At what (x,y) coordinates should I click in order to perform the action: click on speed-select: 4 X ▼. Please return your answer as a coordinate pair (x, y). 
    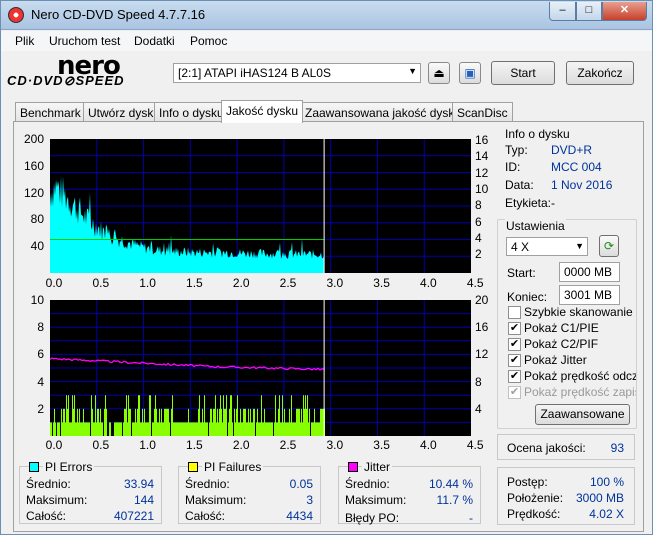
    Looking at the image, I should click on (547, 246).